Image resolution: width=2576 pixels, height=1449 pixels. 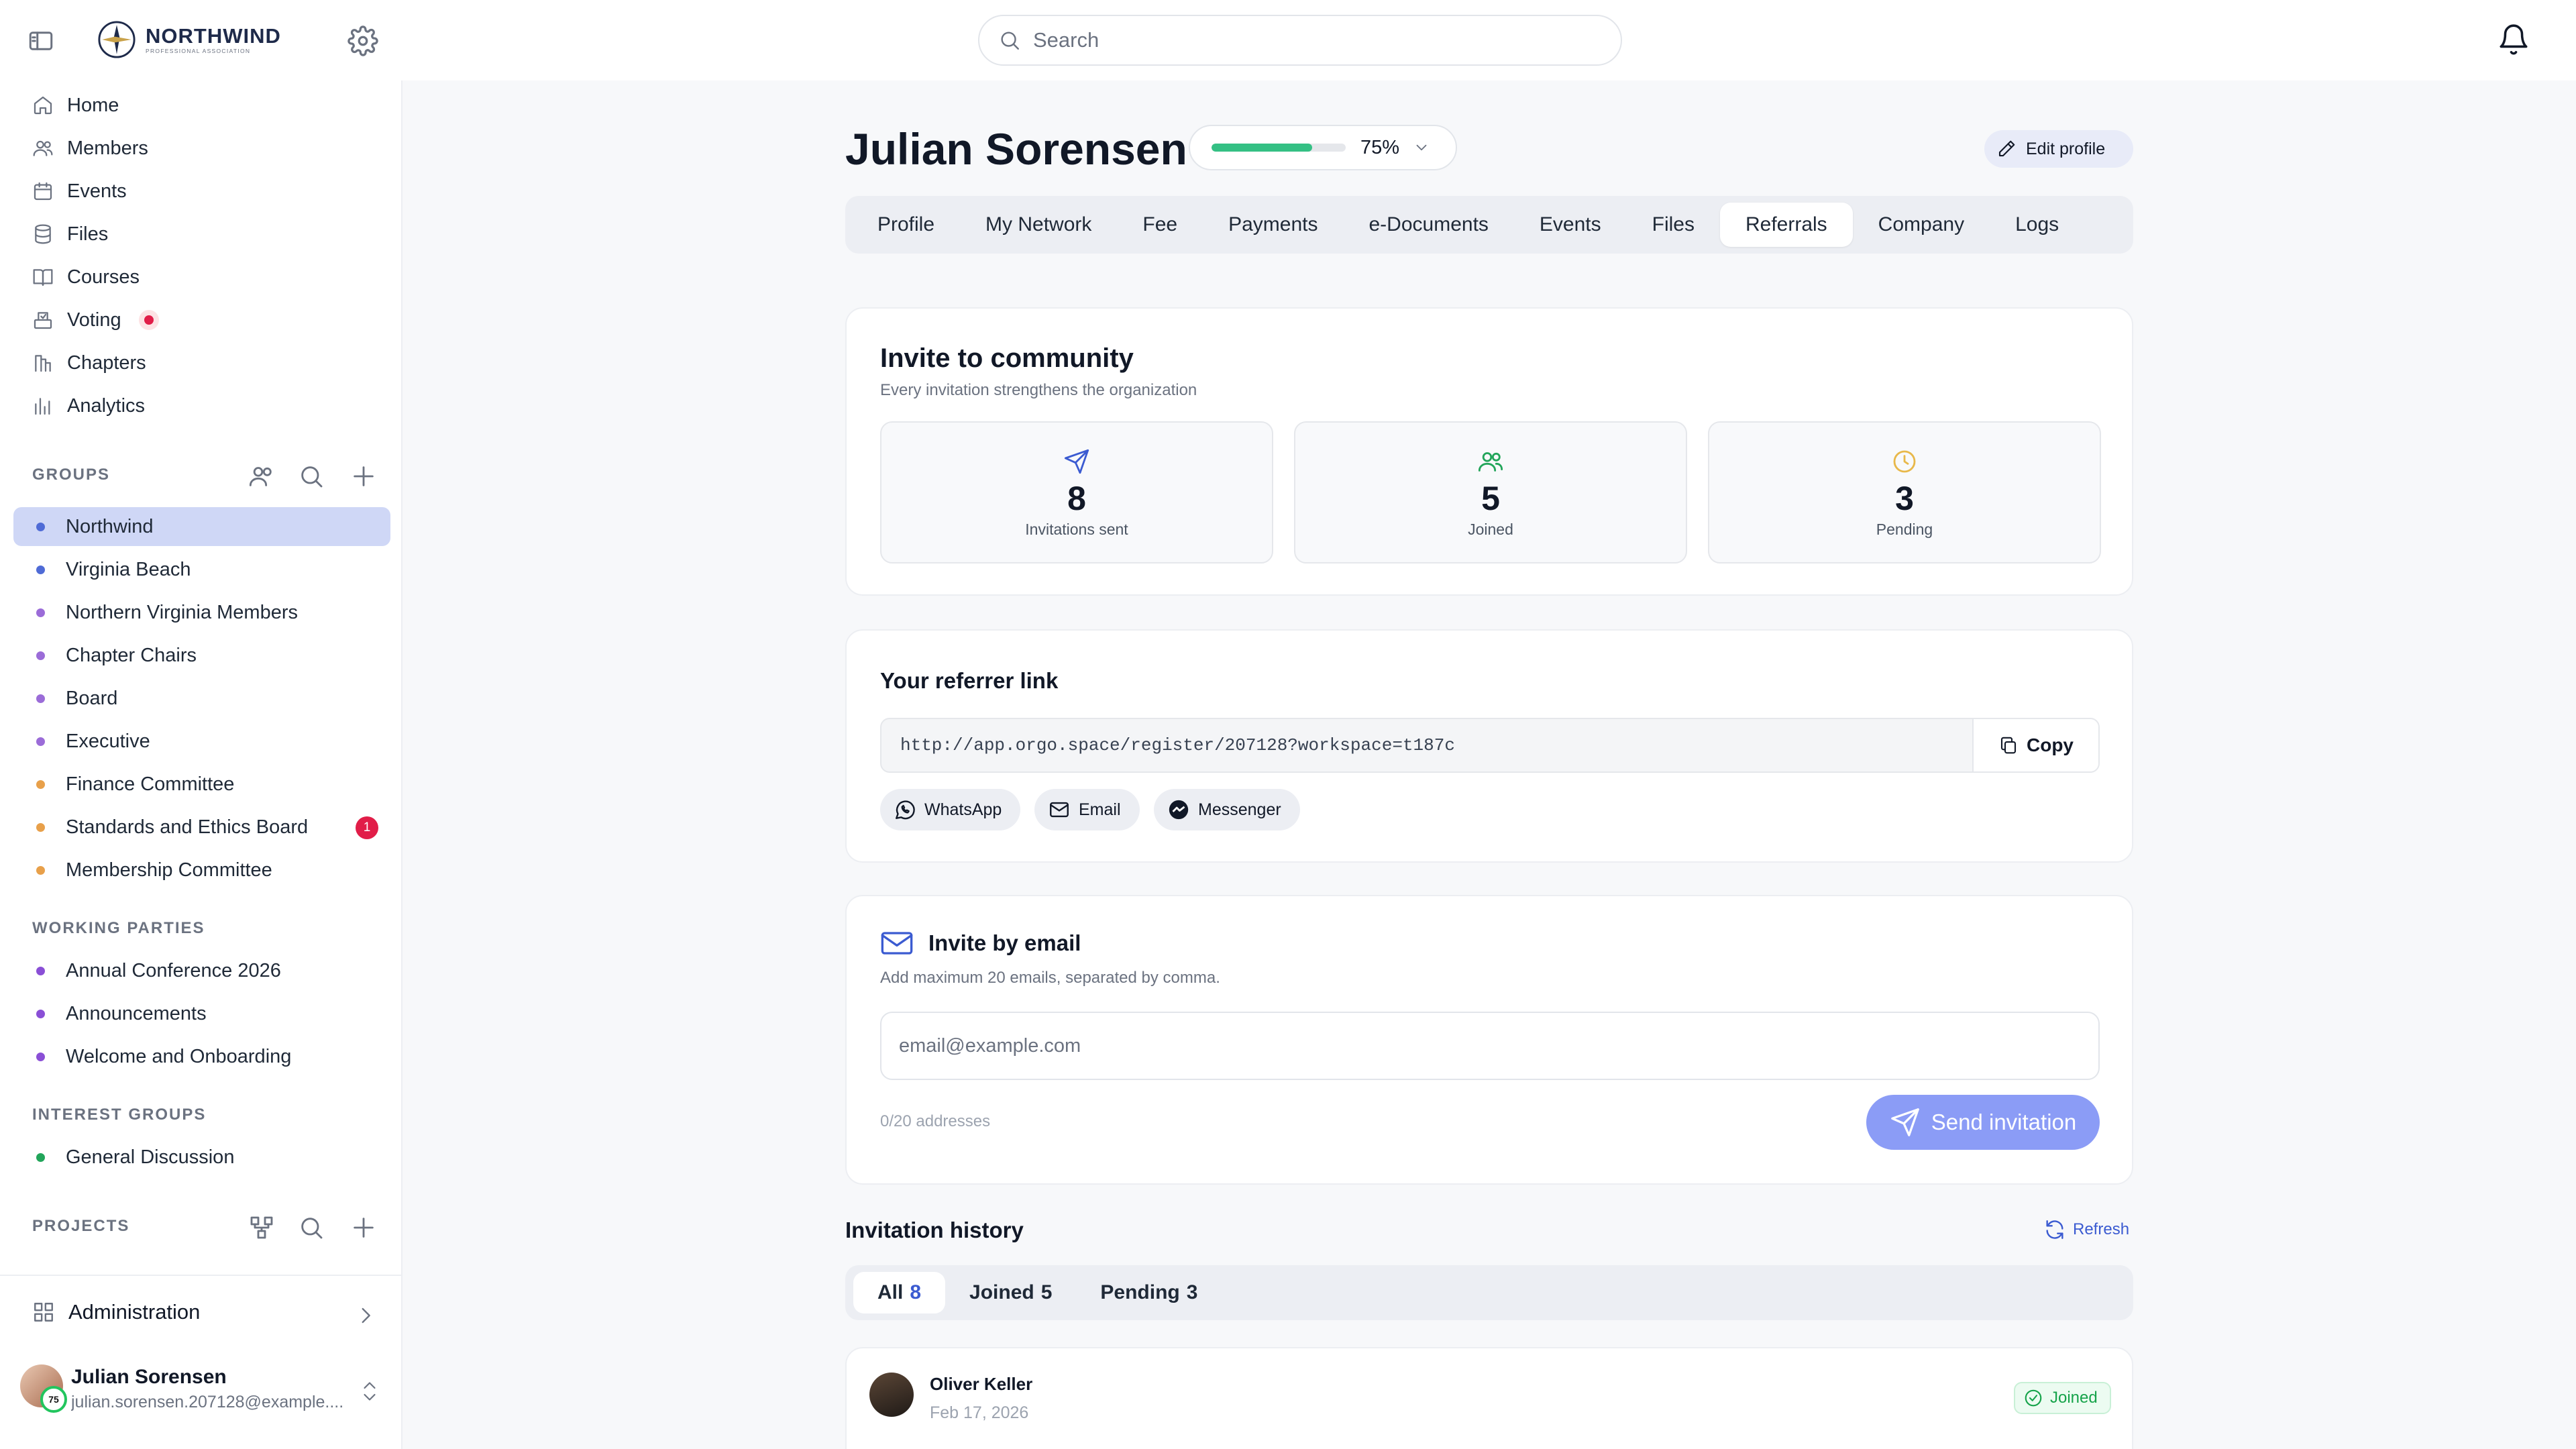 I want to click on filter-pending: Pending 3, so click(x=1149, y=1292).